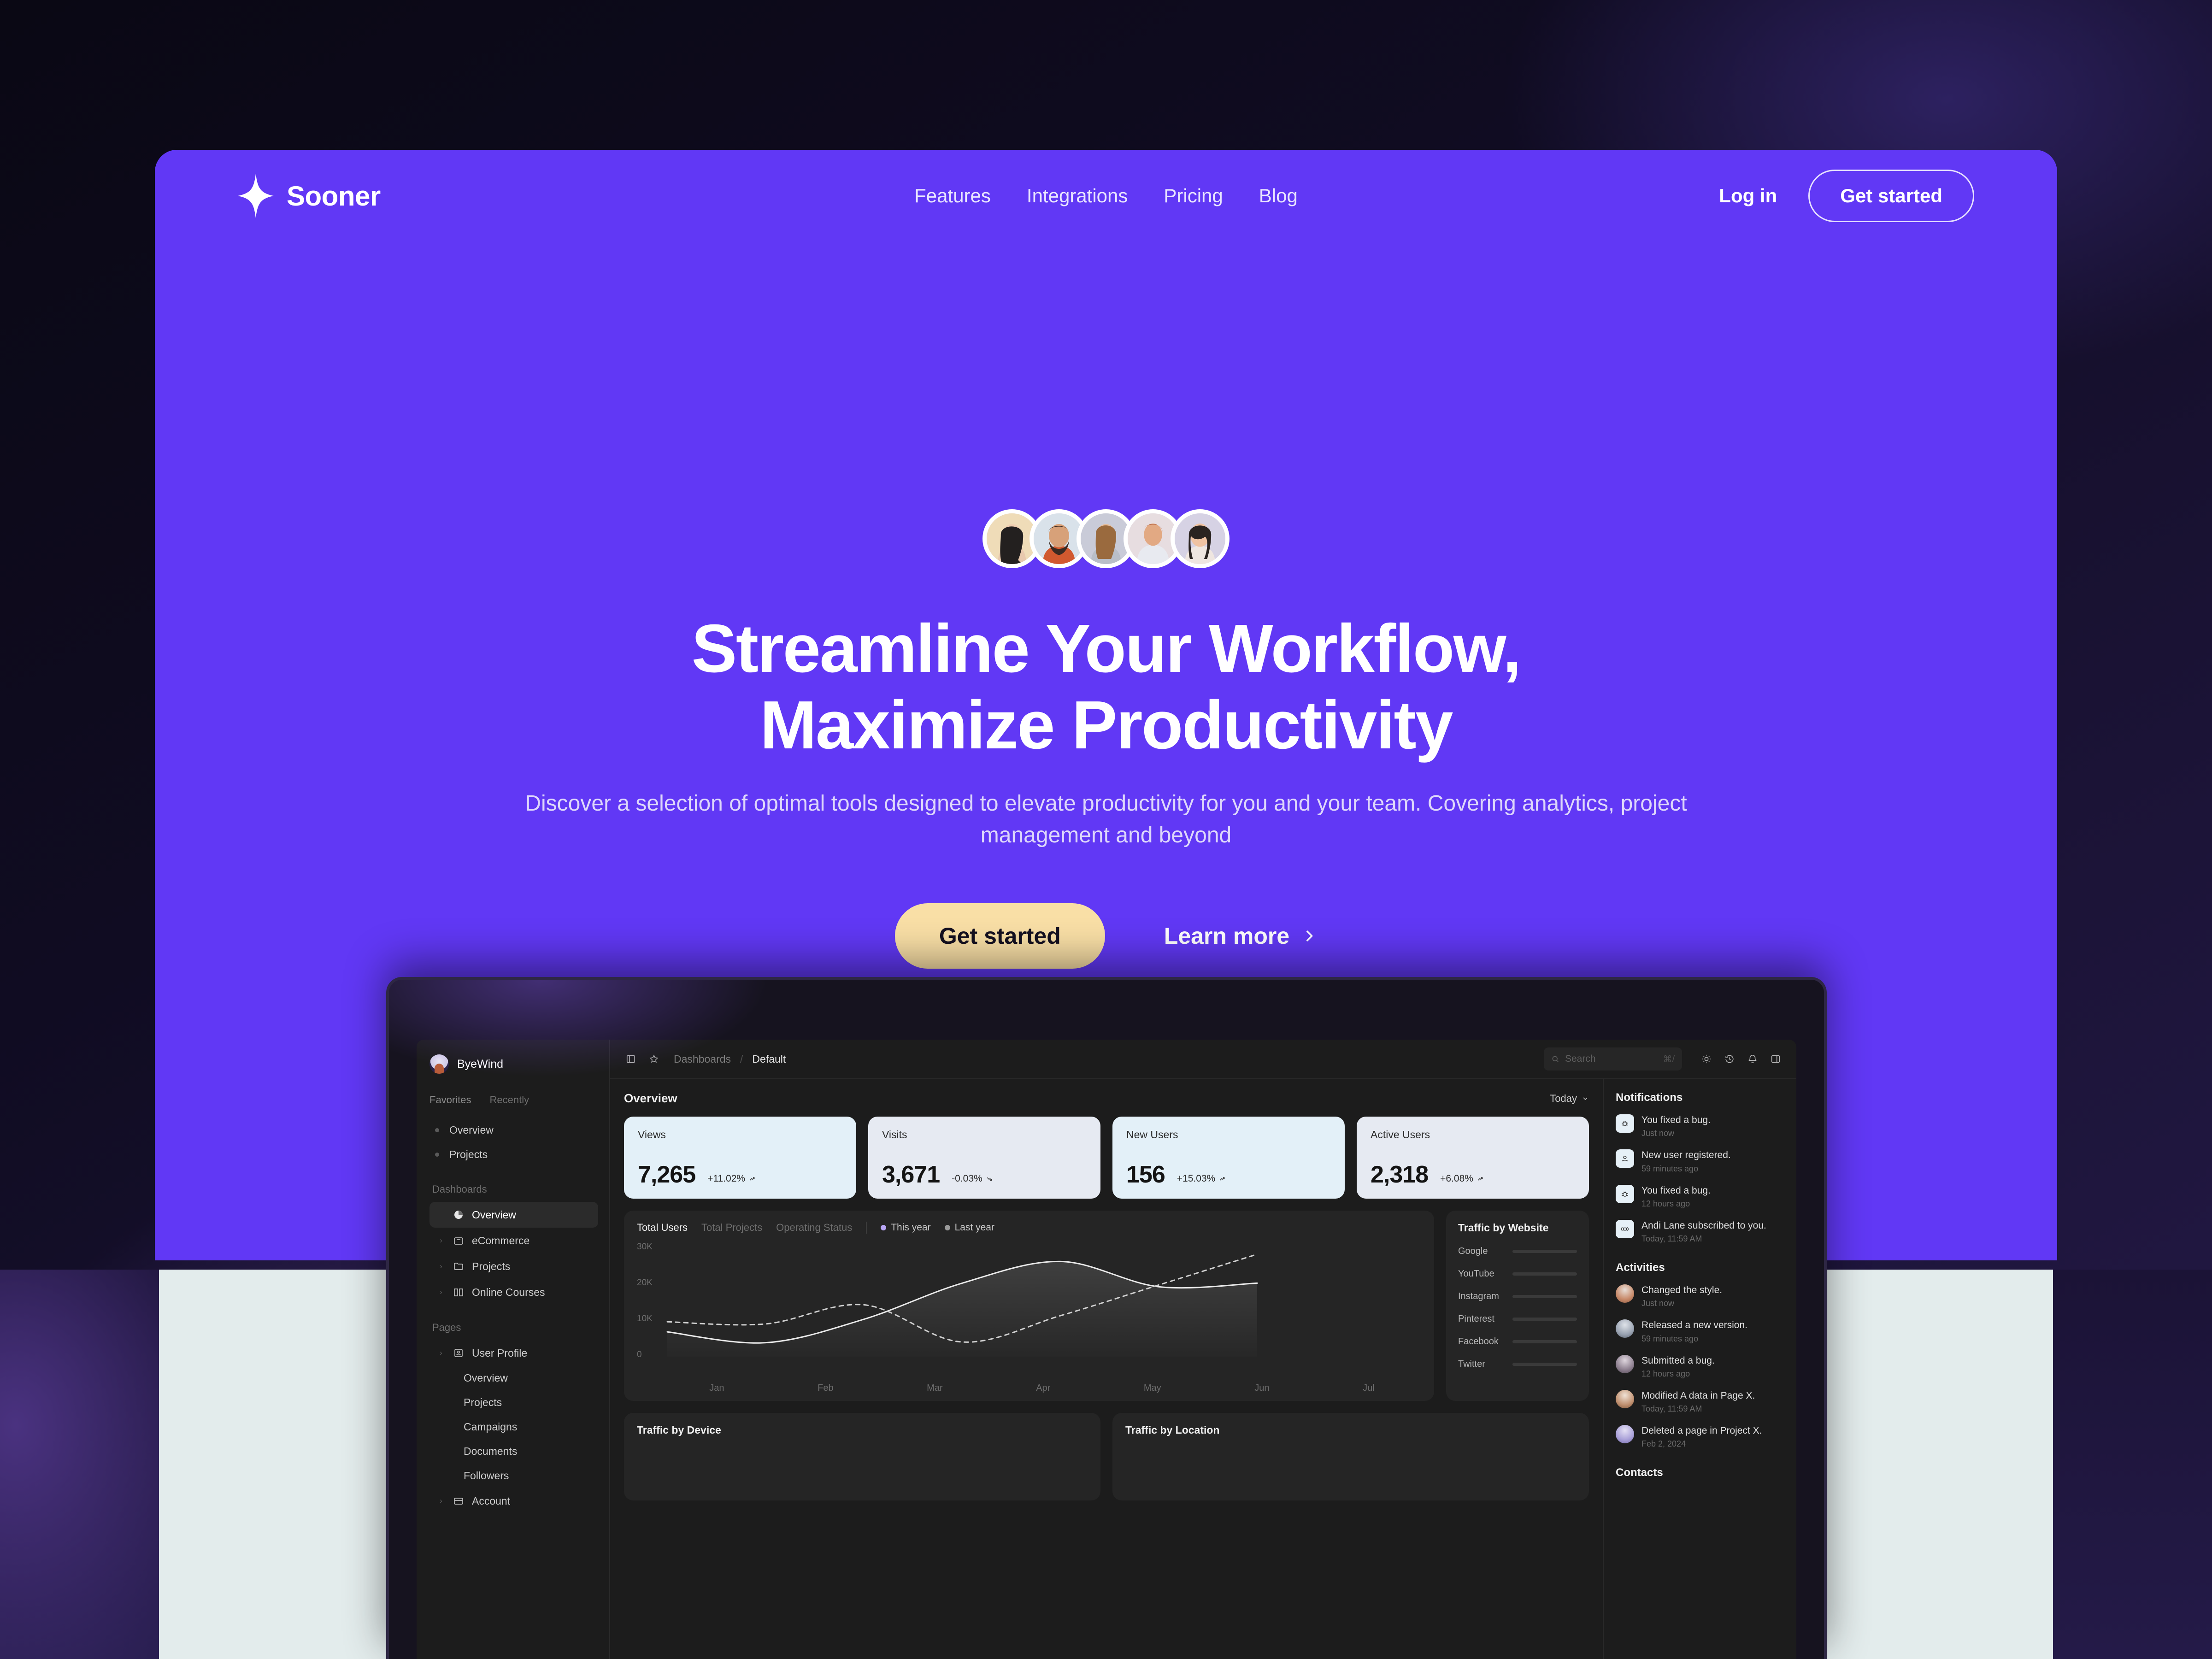  Describe the element at coordinates (1752, 1059) in the screenshot. I see `bell-icon` at that location.